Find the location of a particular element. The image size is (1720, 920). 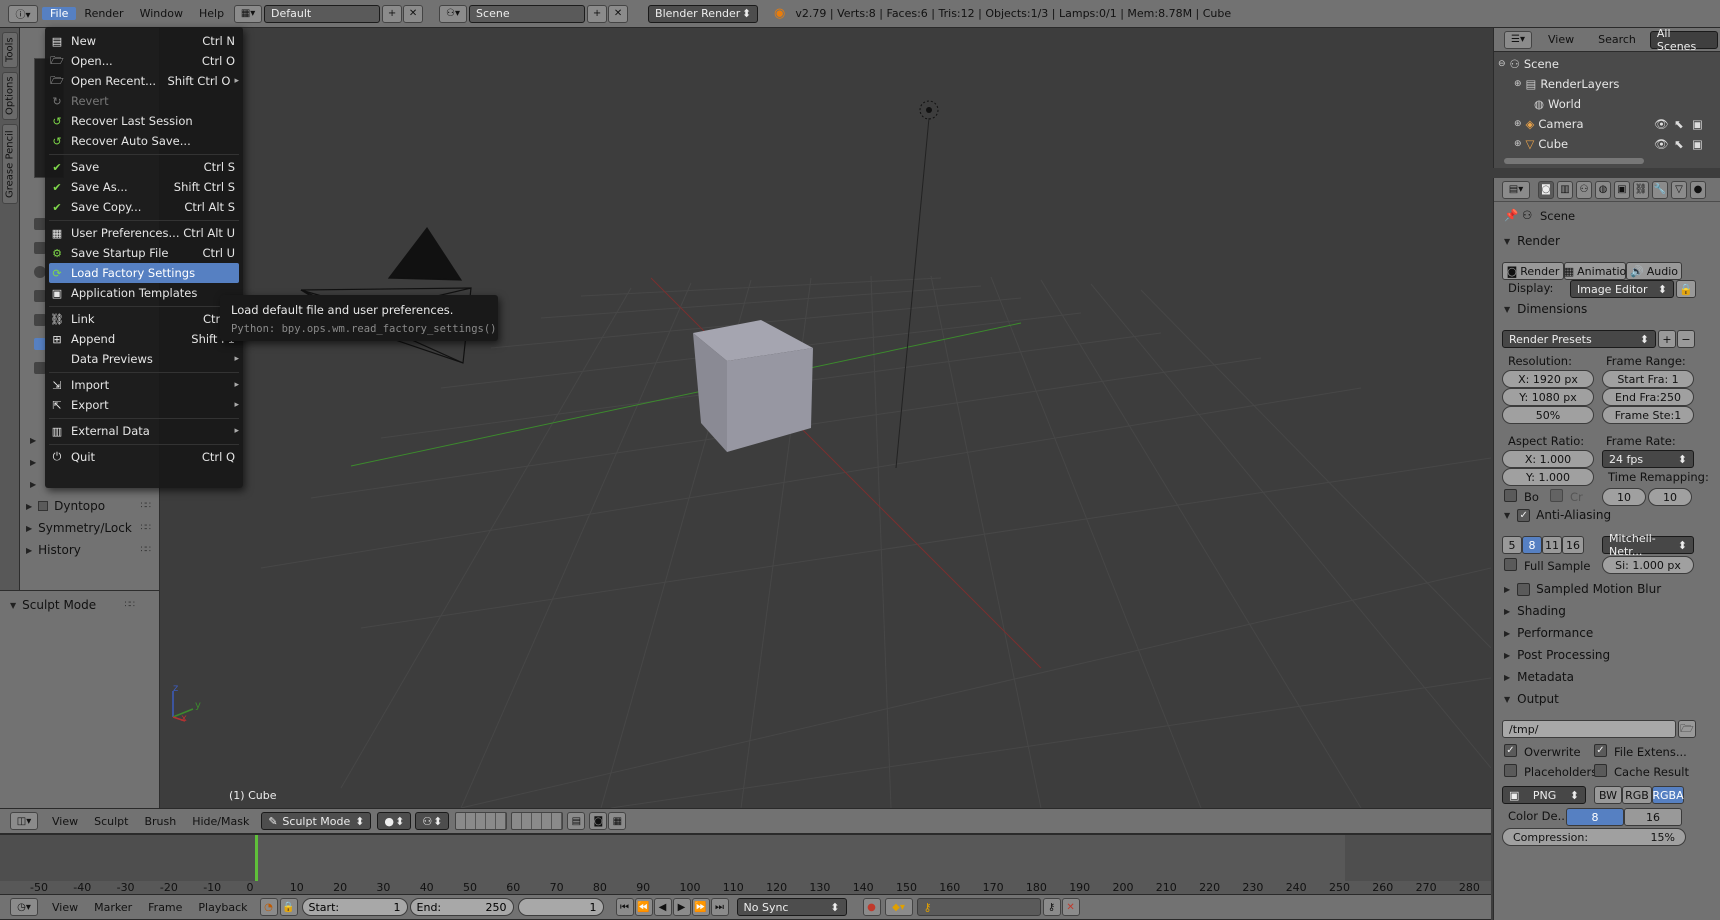

end-frame-timeline: End: 250 is located at coordinates (461, 907).